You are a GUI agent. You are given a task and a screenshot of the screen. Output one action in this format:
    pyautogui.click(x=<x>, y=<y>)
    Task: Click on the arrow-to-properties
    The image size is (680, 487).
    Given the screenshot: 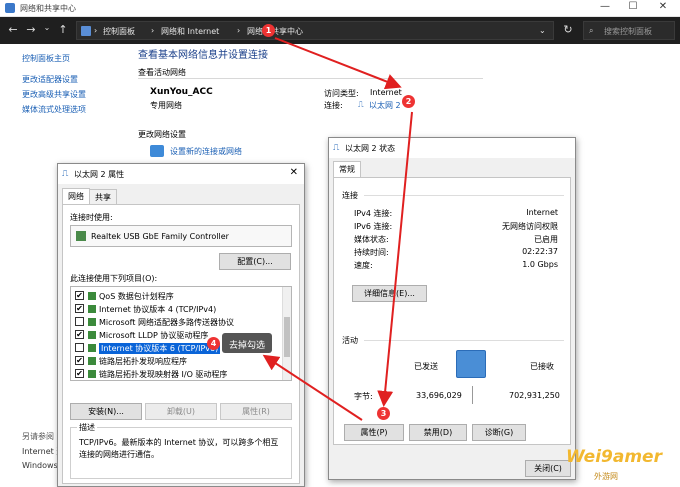 What is the action you would take?
    pyautogui.click(x=395, y=259)
    